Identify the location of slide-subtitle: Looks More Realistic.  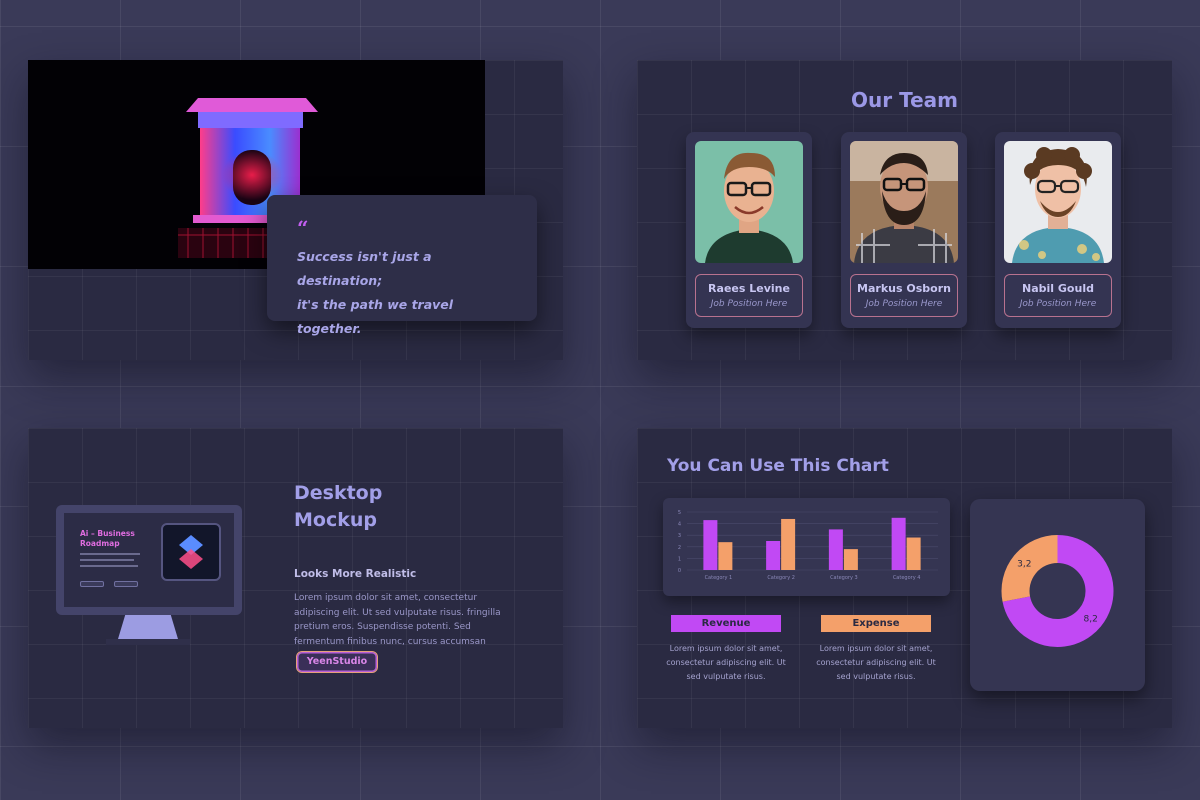
(355, 574).